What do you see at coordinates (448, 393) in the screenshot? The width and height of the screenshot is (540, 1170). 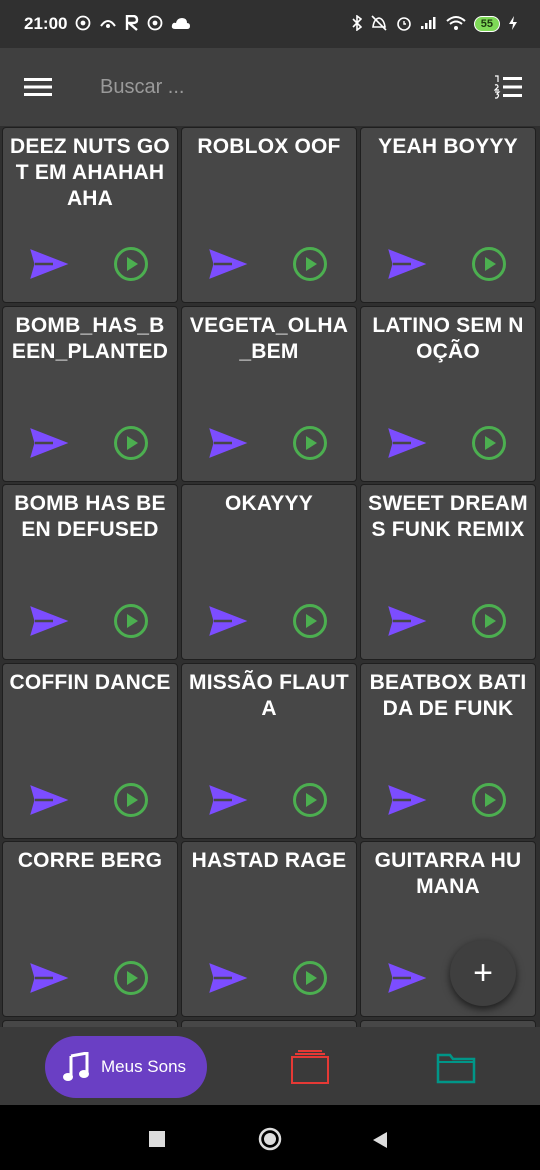 I see `sound-card: LATINO SEM NOÇÃO` at bounding box center [448, 393].